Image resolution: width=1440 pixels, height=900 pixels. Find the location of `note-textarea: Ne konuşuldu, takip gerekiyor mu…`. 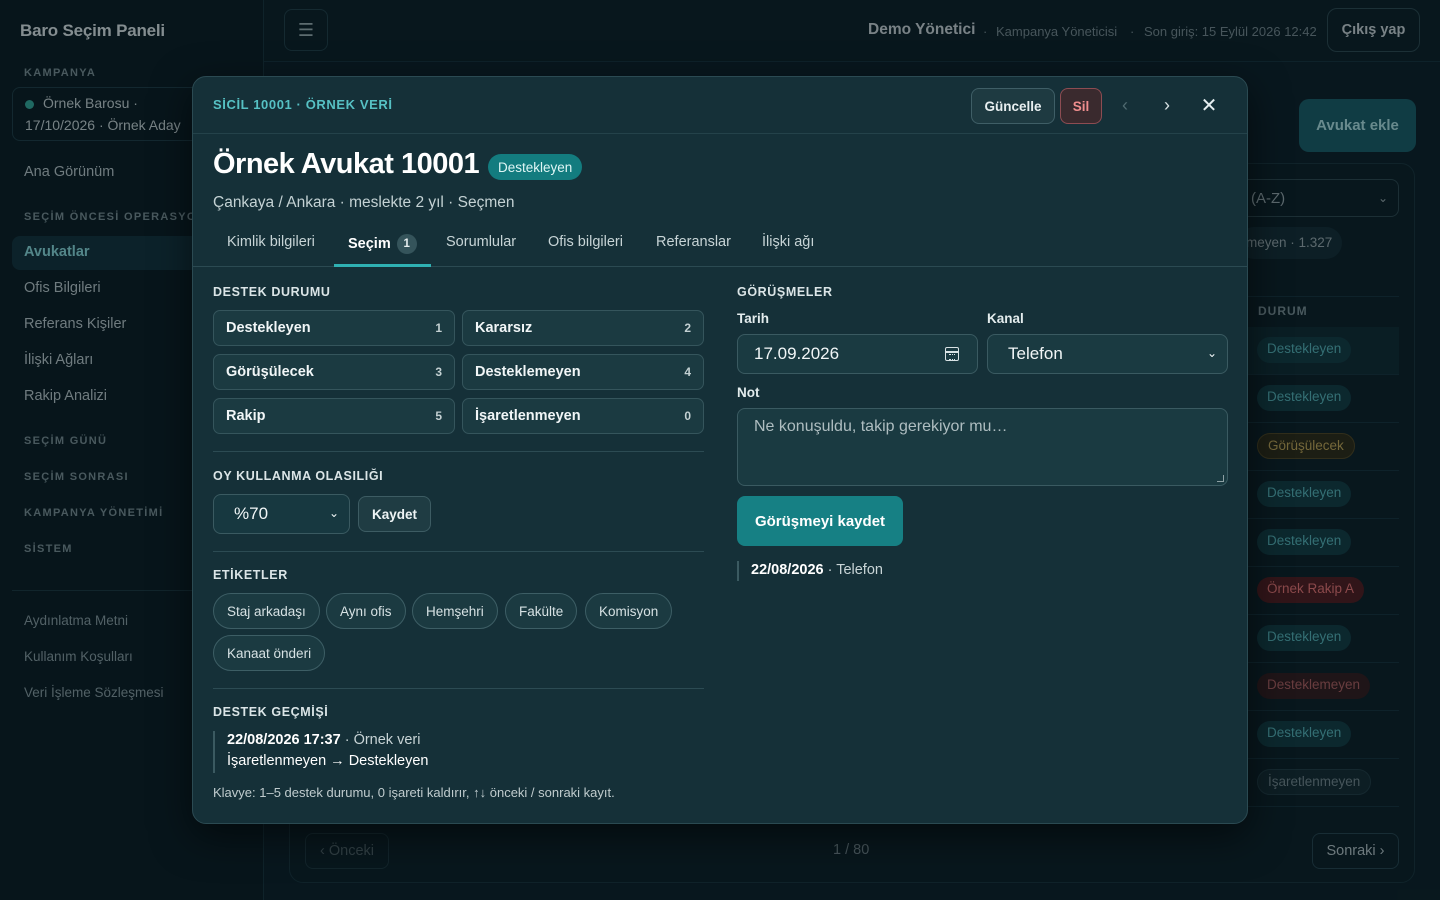

note-textarea: Ne konuşuldu, takip gerekiyor mu… is located at coordinates (982, 447).